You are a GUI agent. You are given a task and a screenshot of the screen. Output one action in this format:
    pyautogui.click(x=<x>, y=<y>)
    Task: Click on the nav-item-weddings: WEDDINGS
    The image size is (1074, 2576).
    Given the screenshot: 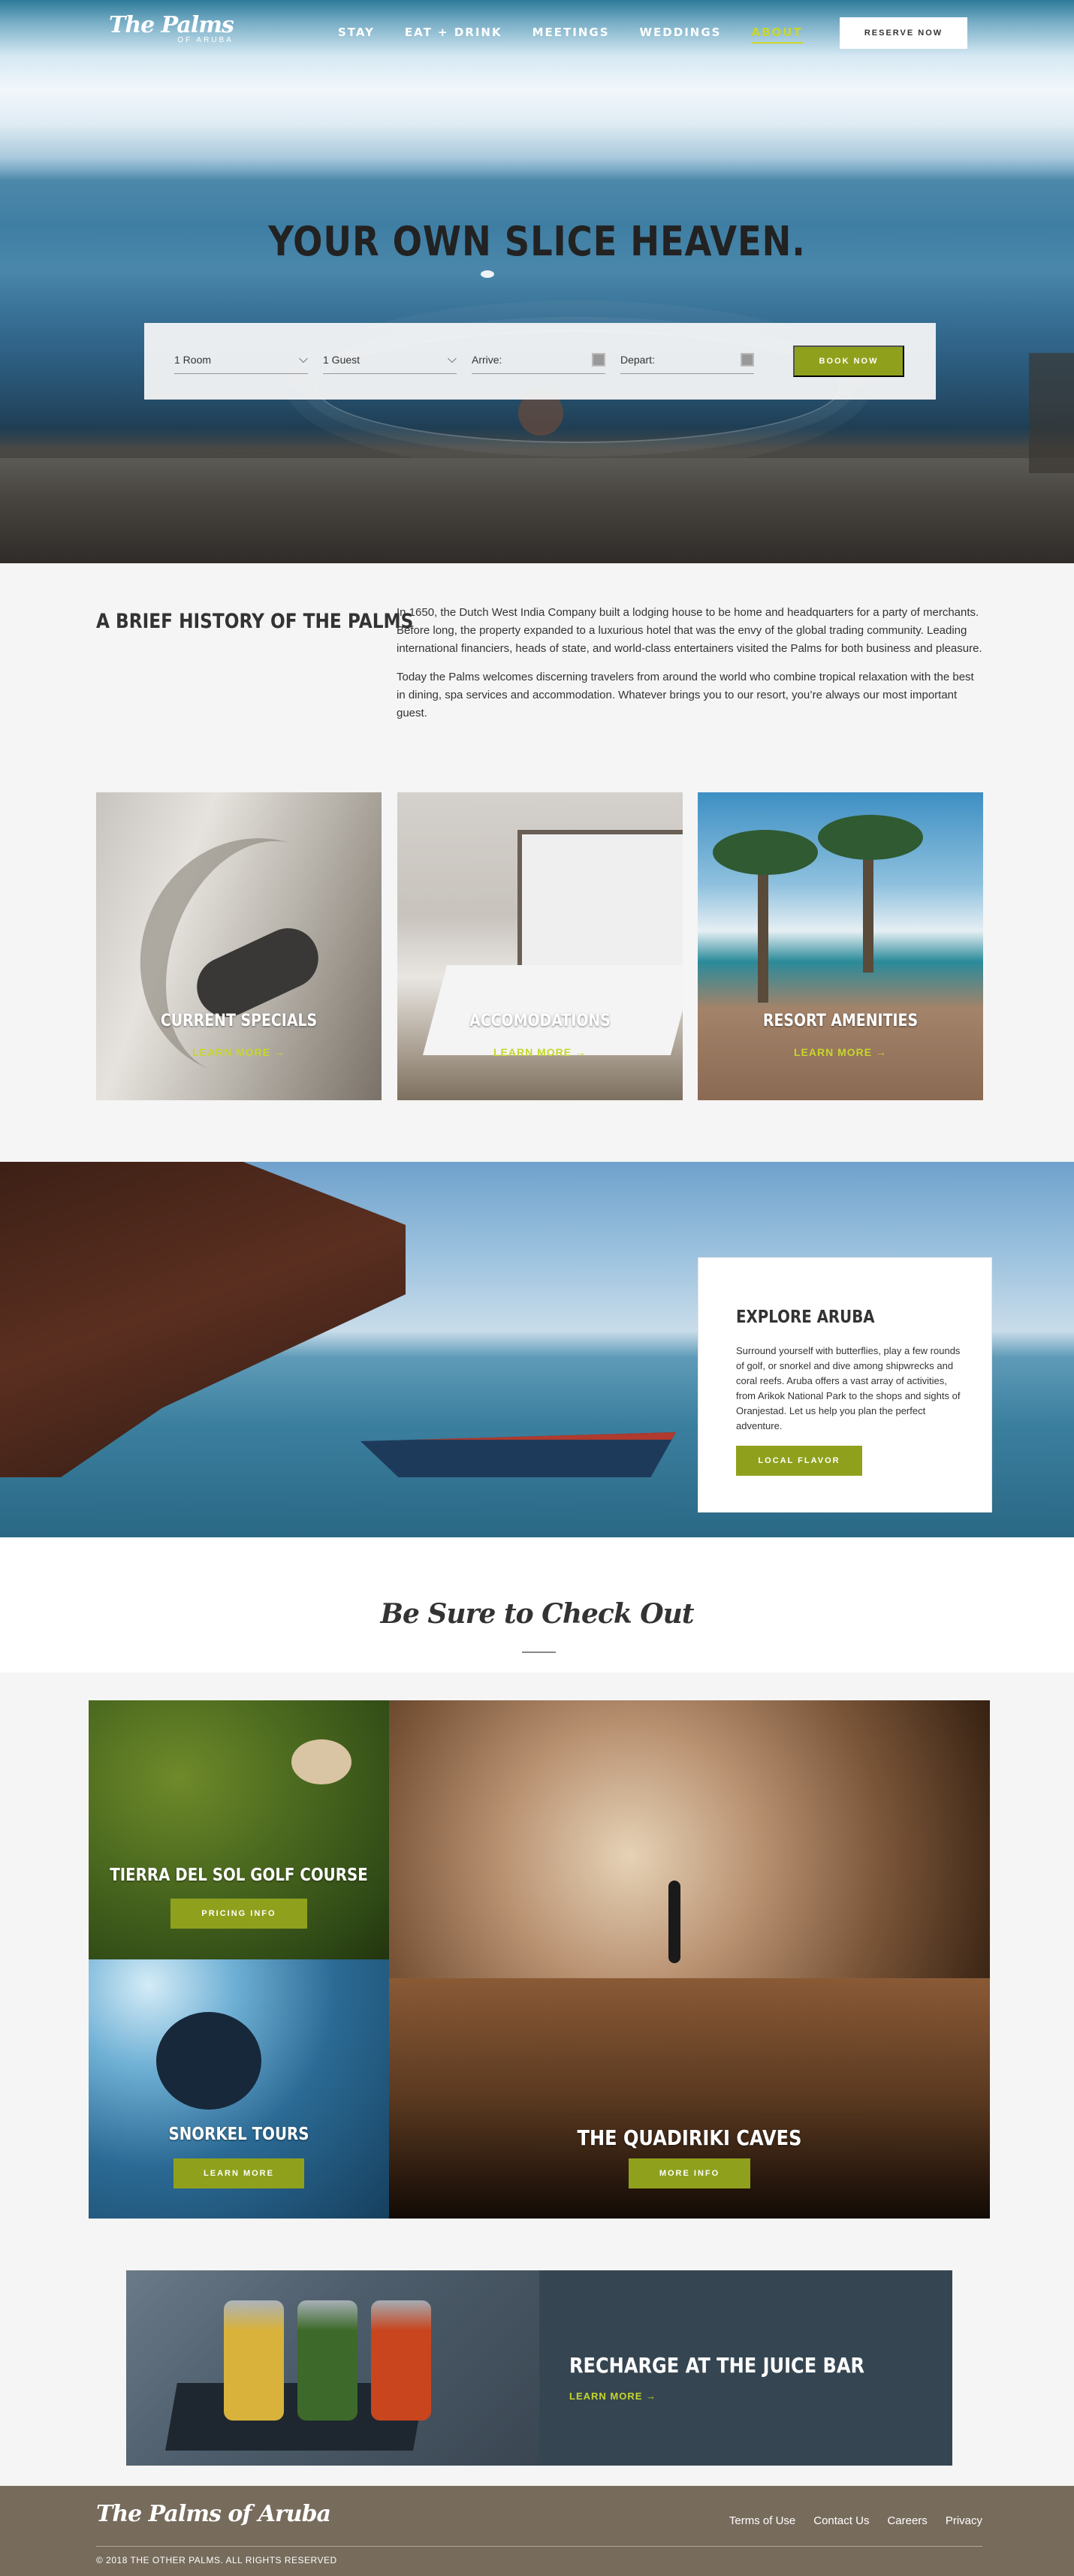 What is the action you would take?
    pyautogui.click(x=681, y=35)
    